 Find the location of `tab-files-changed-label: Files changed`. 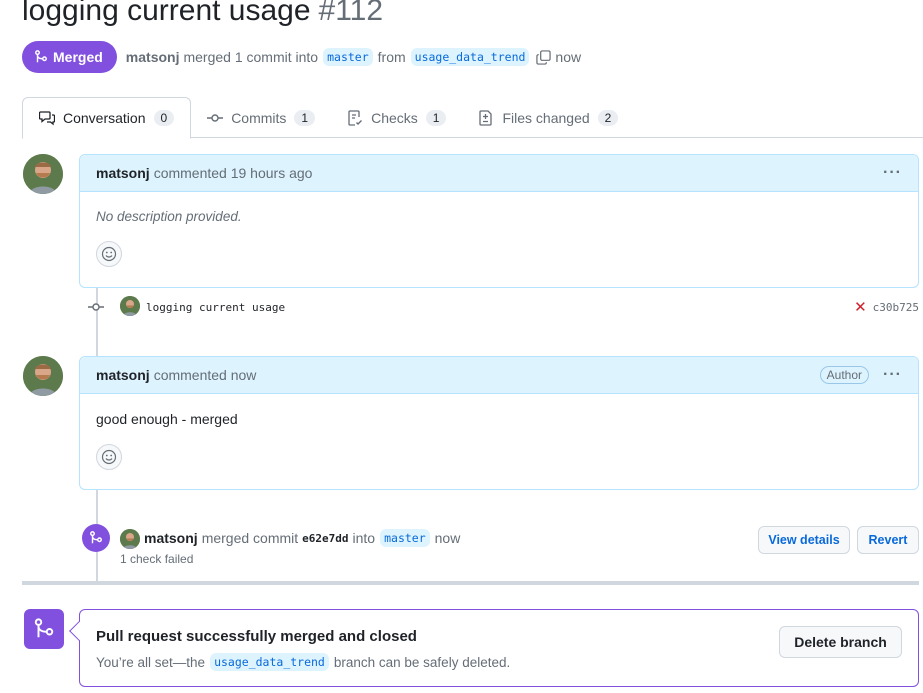

tab-files-changed-label: Files changed is located at coordinates (546, 117).